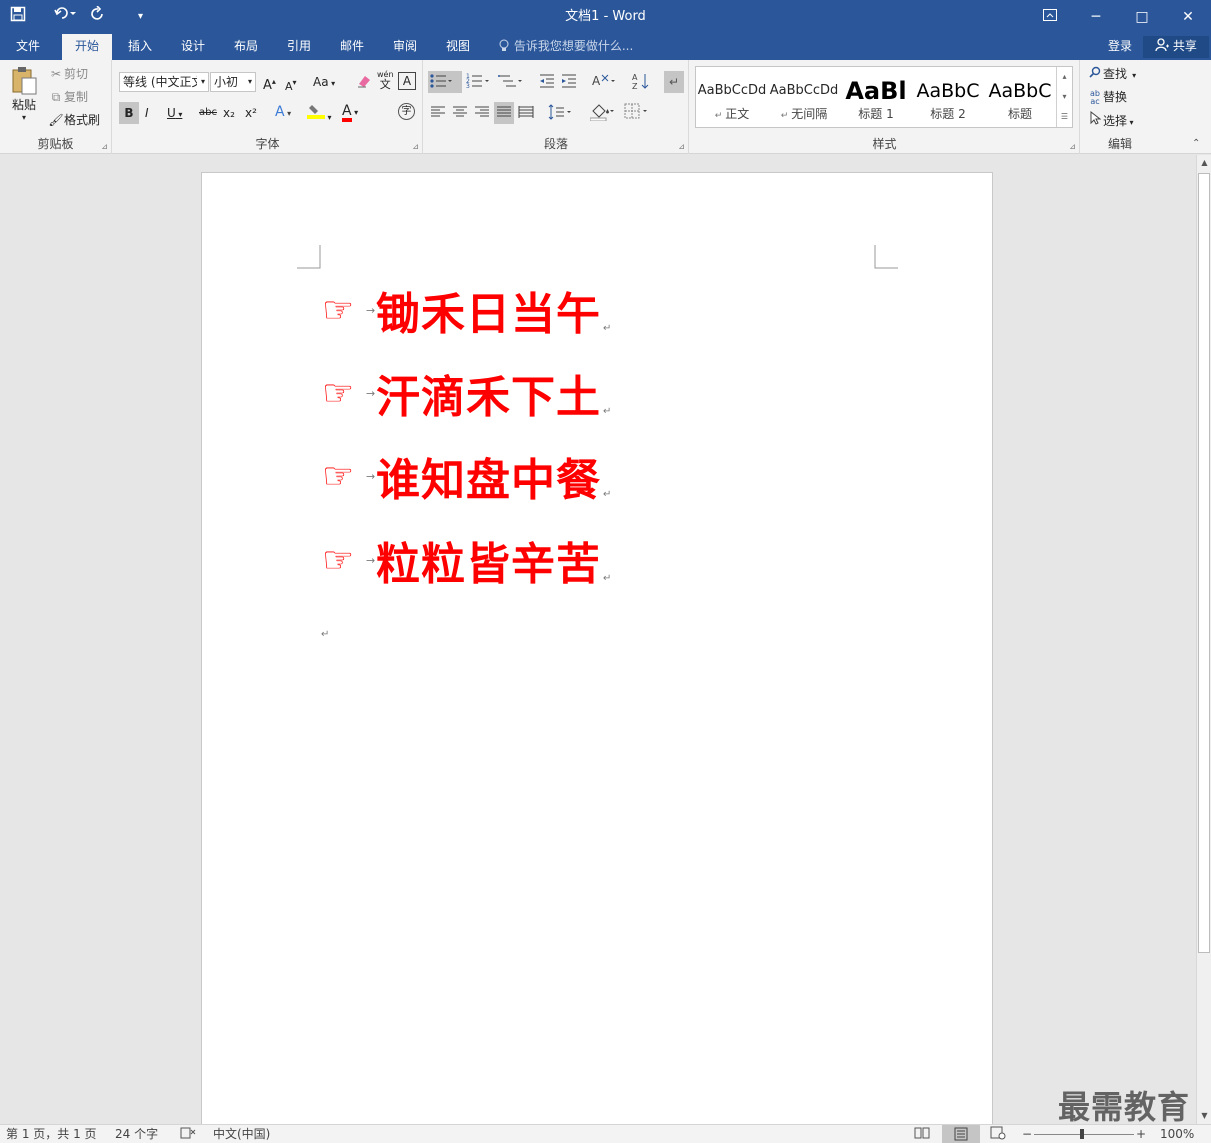 This screenshot has height=1143, width=1211. Describe the element at coordinates (208, 113) in the screenshot. I see `strikethrough-button: abc` at that location.